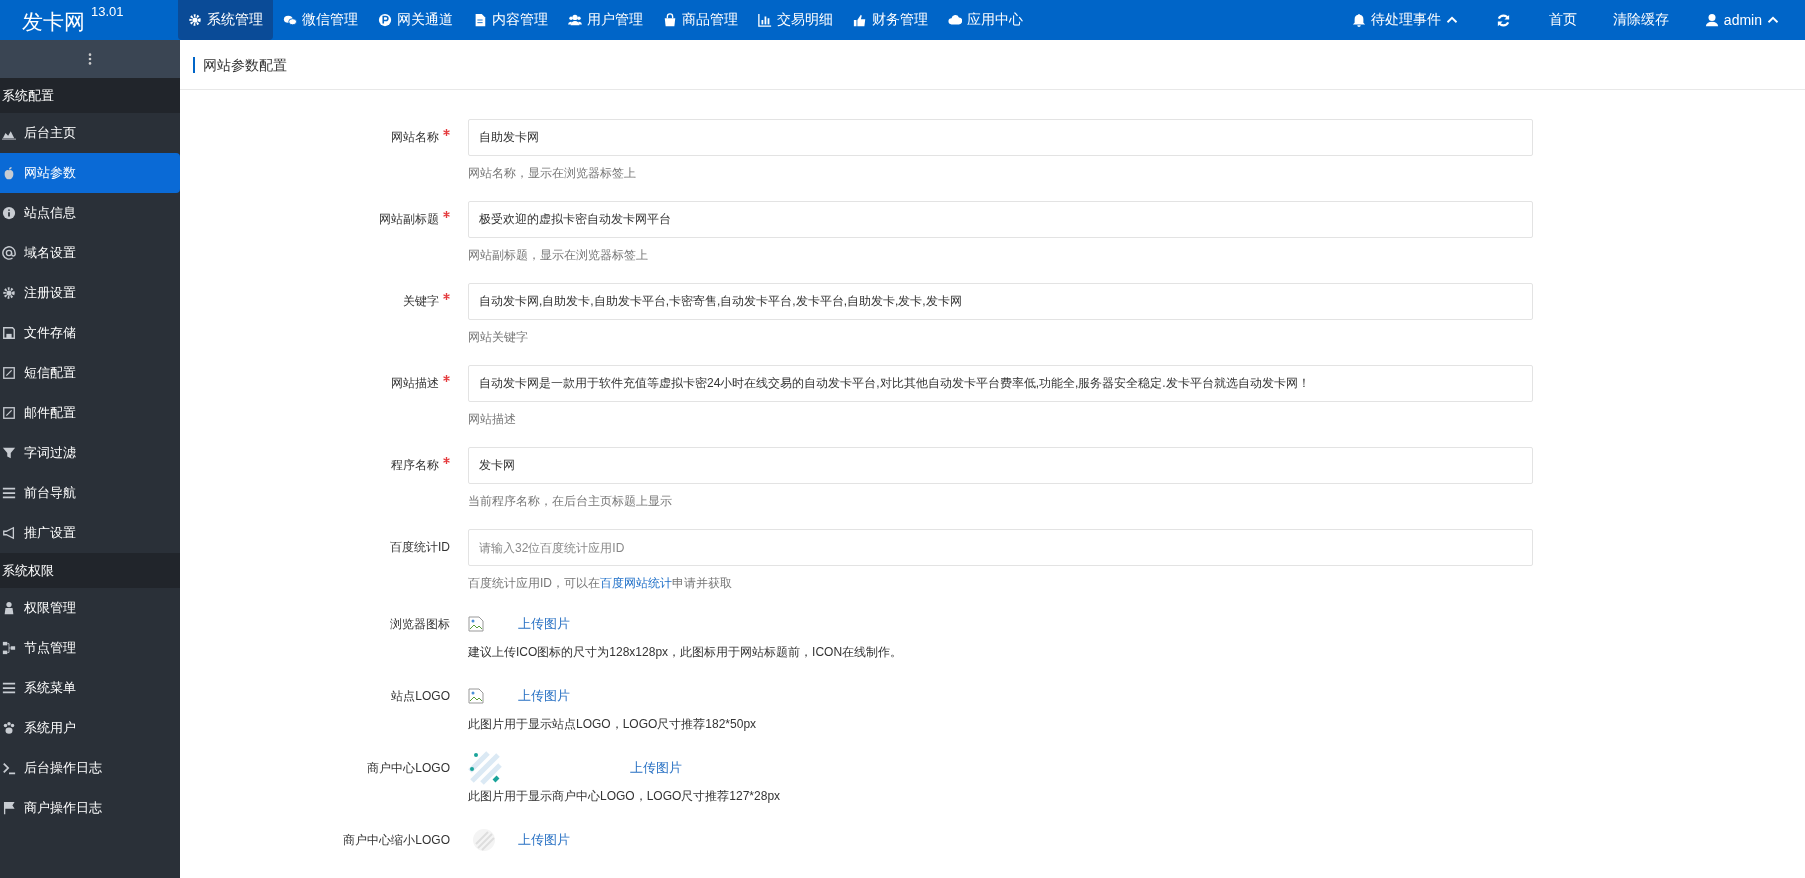  Describe the element at coordinates (90, 728) in the screenshot. I see `sidebar-item: 系统用户` at that location.